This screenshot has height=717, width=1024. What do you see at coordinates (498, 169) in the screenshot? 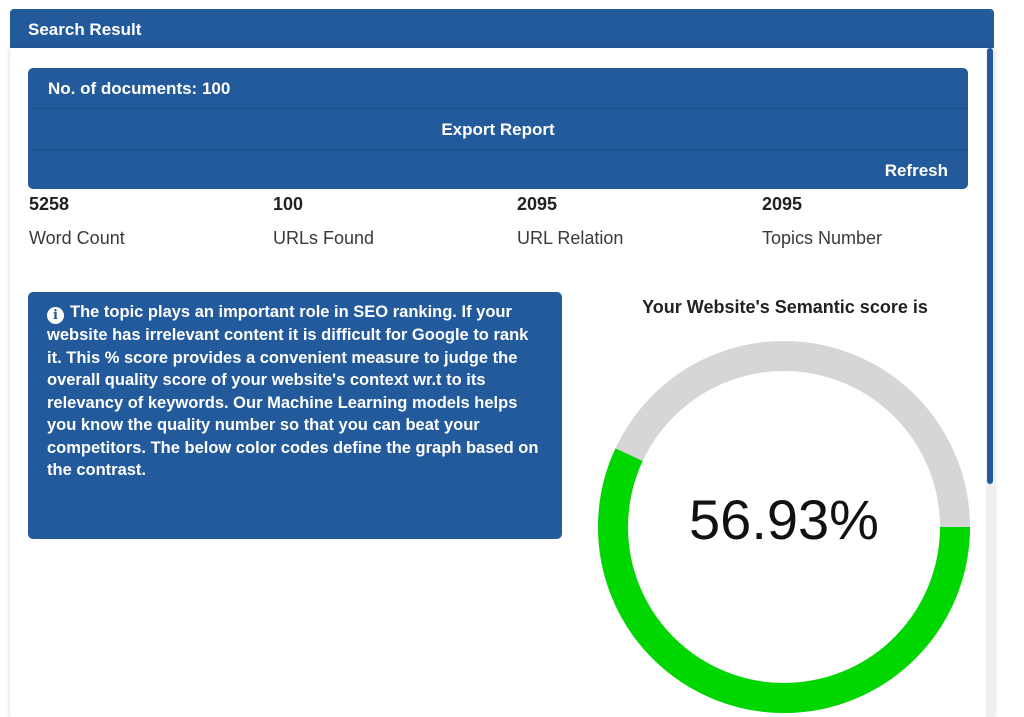
I see `refresh-bar: Refresh` at bounding box center [498, 169].